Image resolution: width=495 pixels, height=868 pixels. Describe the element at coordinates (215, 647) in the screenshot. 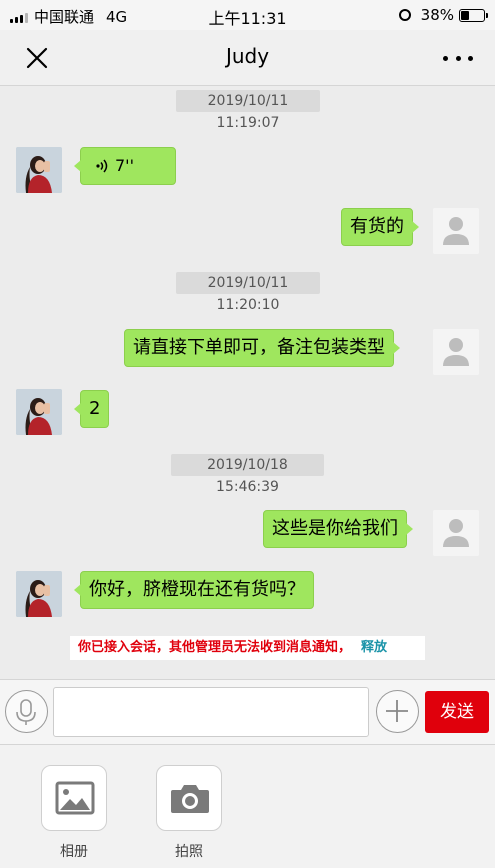

I see `notice-text: 你已接入会话，其他管理员无法收到消息通知，` at that location.